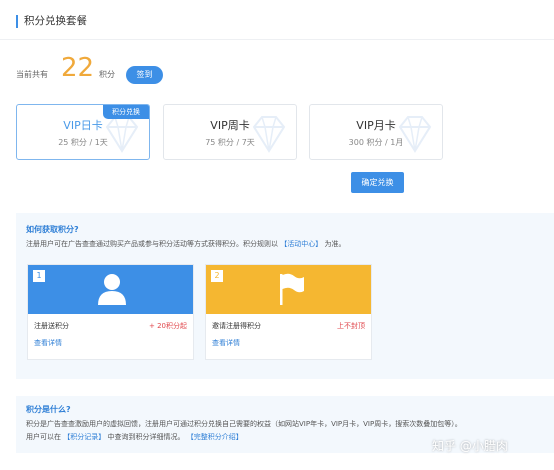 Image resolution: width=554 pixels, height=470 pixels. I want to click on package-price: 75 积分 / 7天, so click(230, 142).